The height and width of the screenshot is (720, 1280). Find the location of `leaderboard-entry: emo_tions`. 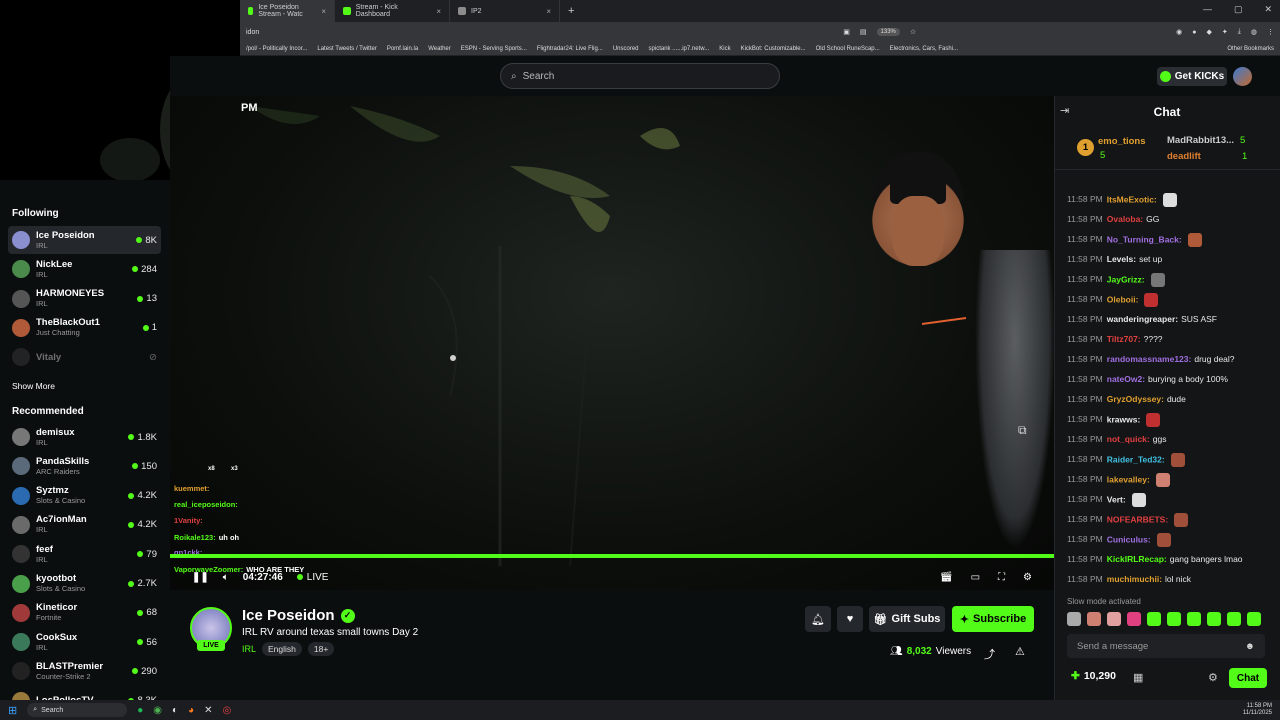

leaderboard-entry: emo_tions is located at coordinates (1122, 141).